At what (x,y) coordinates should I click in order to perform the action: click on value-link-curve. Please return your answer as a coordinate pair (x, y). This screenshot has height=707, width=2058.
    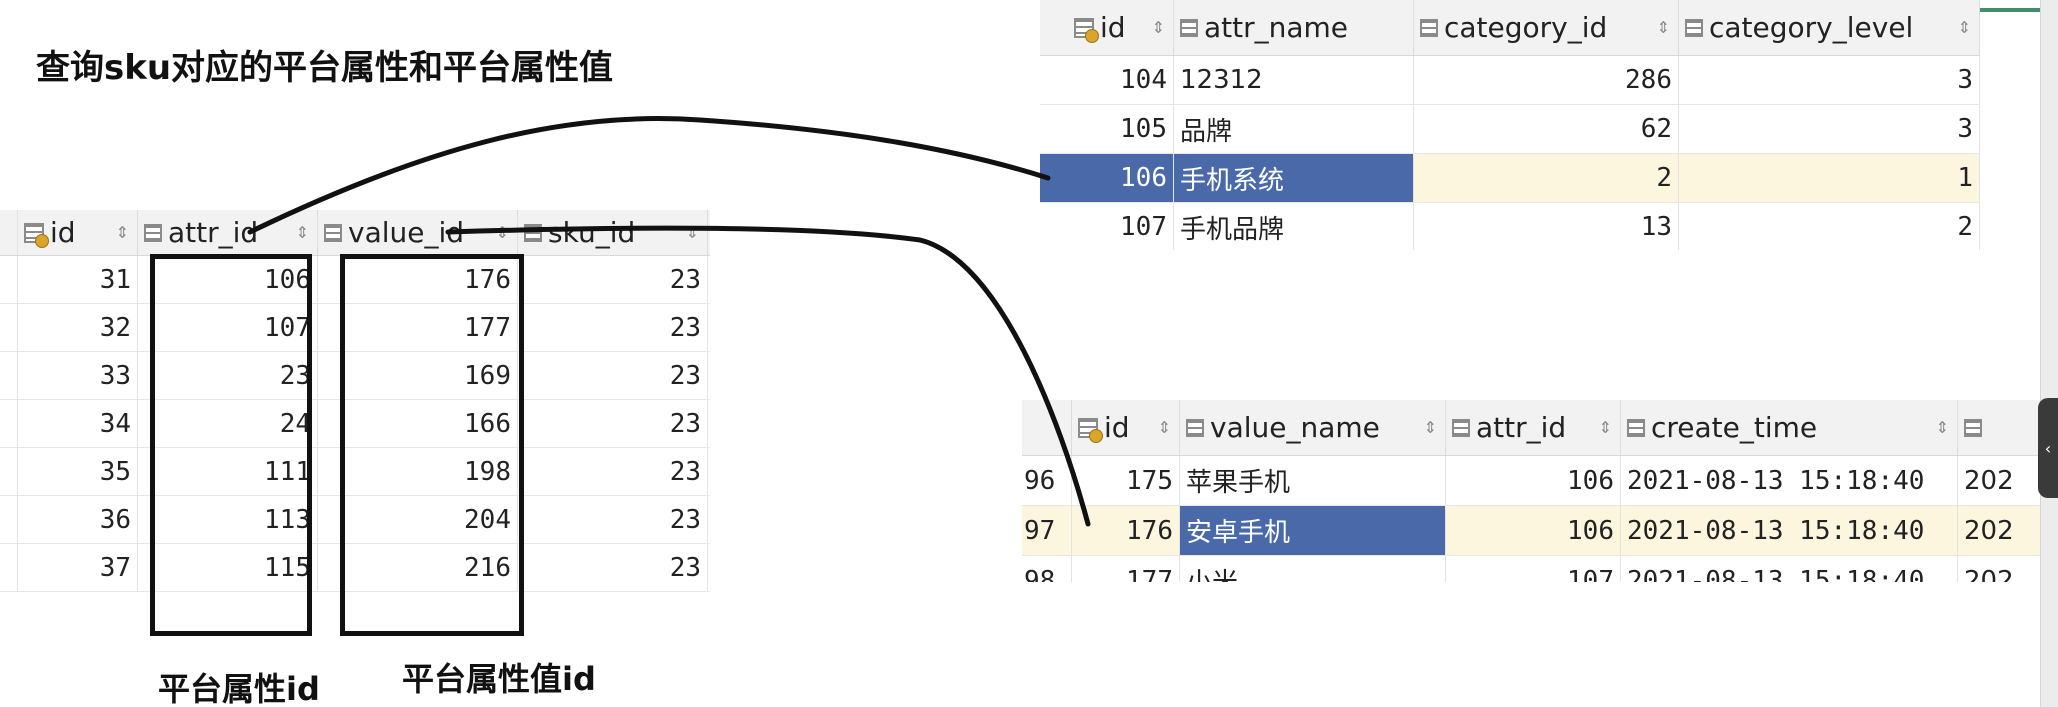
    Looking at the image, I should click on (768, 376).